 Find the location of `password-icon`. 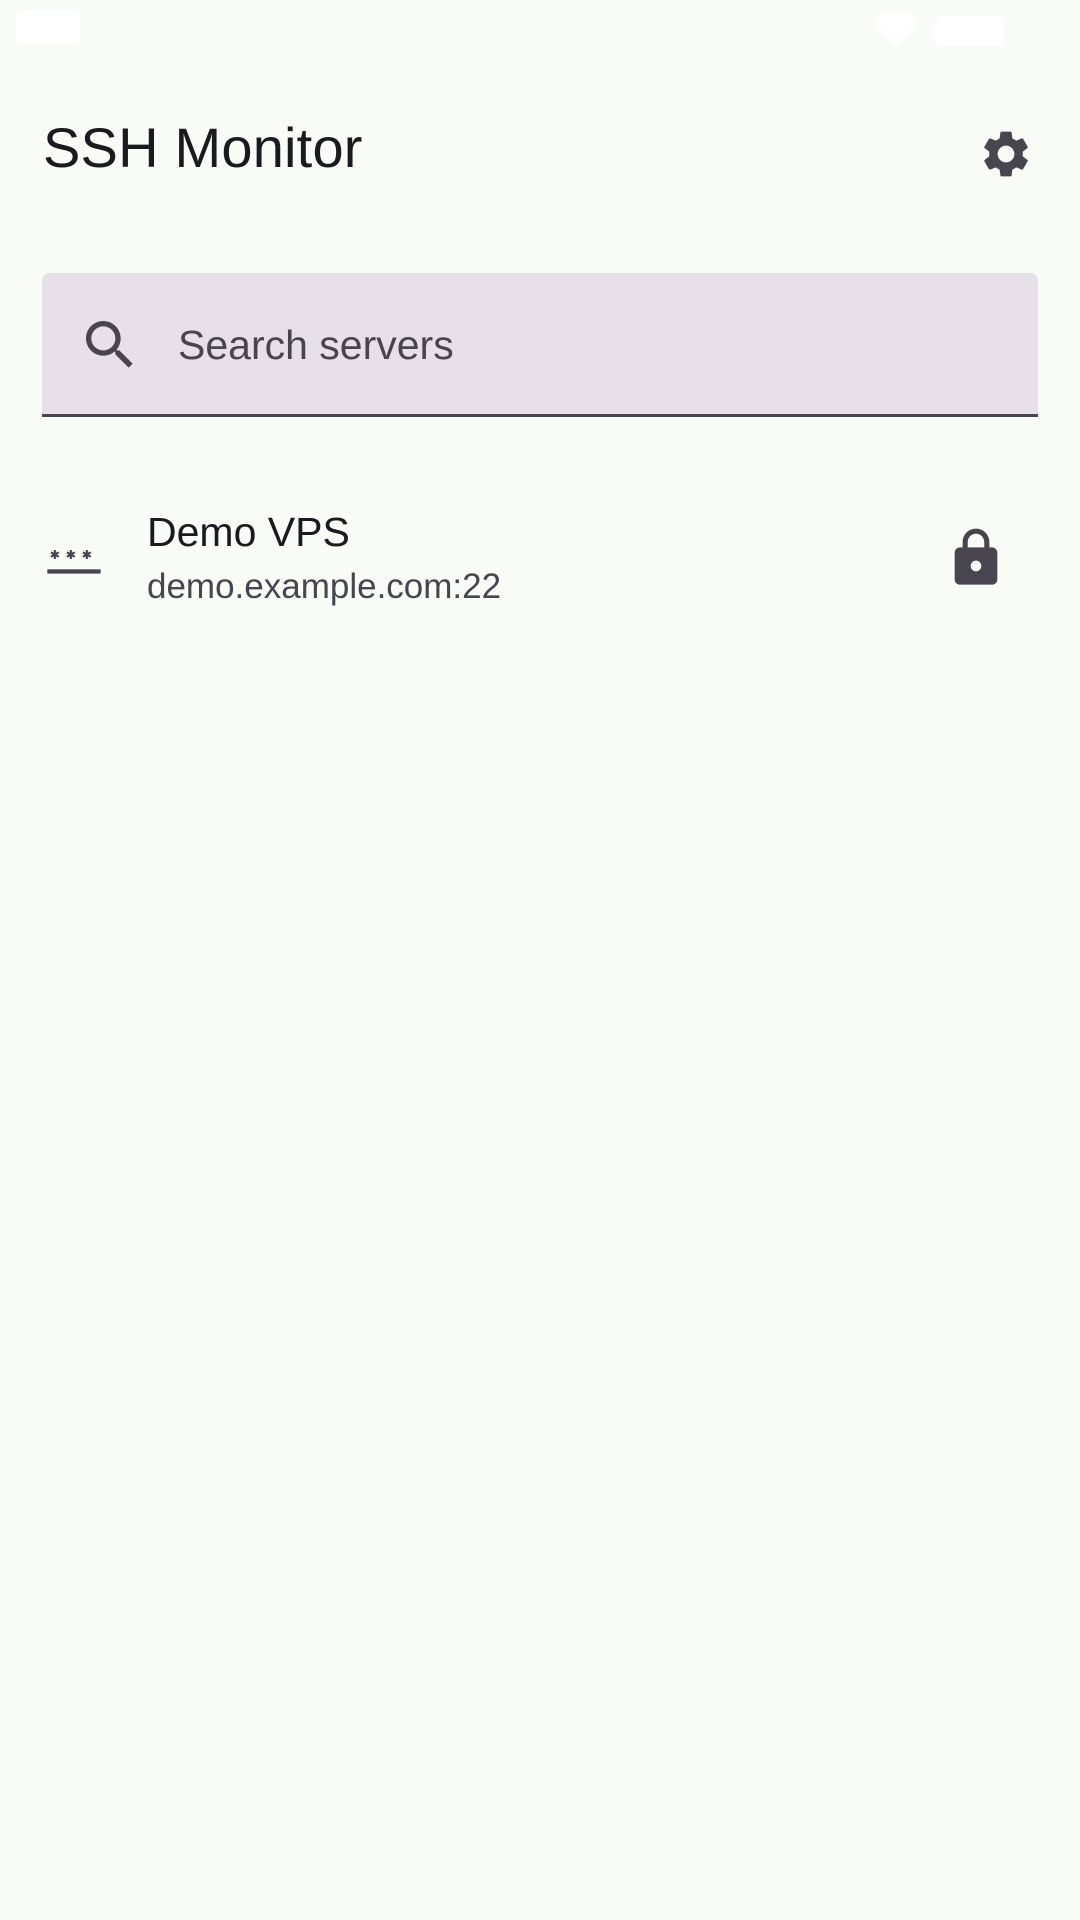

password-icon is located at coordinates (74, 562).